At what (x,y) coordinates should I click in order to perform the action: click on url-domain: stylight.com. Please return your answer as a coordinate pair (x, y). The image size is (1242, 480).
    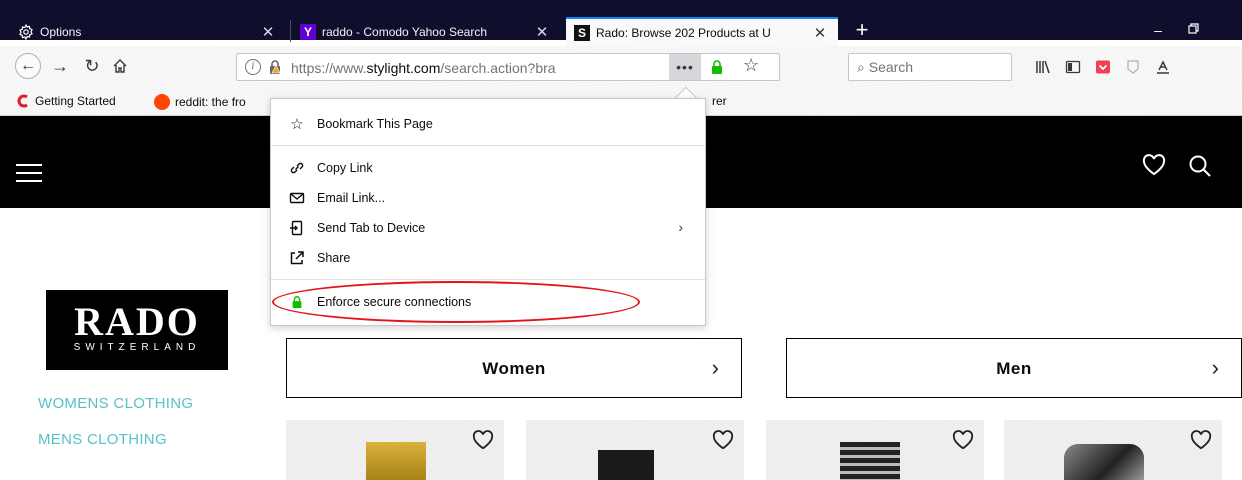
    Looking at the image, I should click on (403, 68).